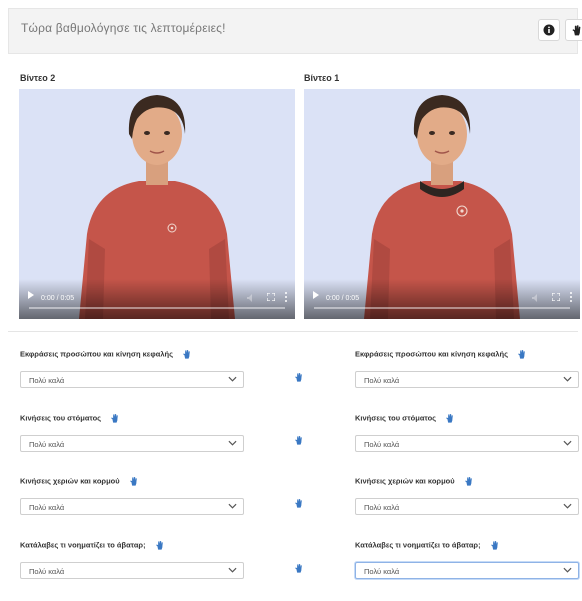  Describe the element at coordinates (38, 78) in the screenshot. I see `video-2-label: Βίντεο 2` at that location.